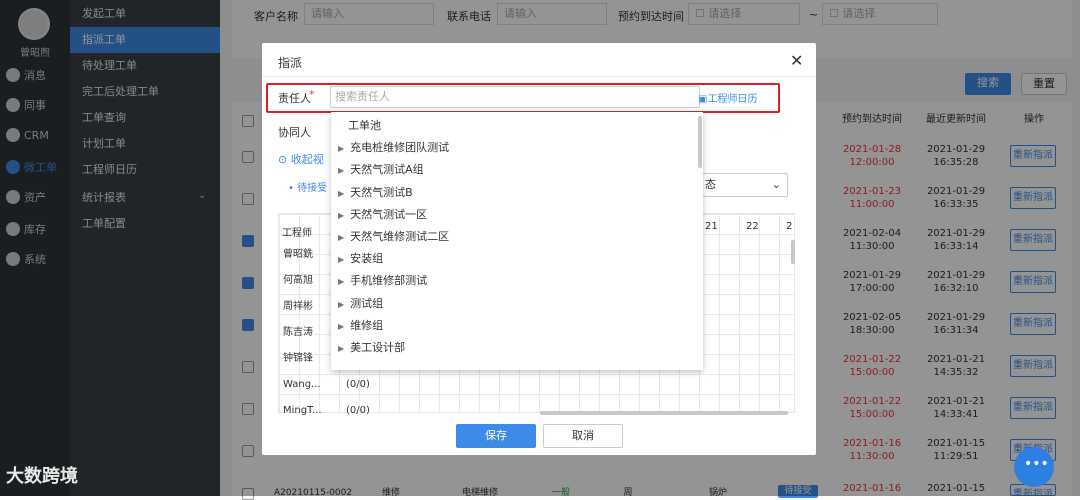 This screenshot has width=1080, height=500. I want to click on engineer-column-header: 工程师, so click(297, 233).